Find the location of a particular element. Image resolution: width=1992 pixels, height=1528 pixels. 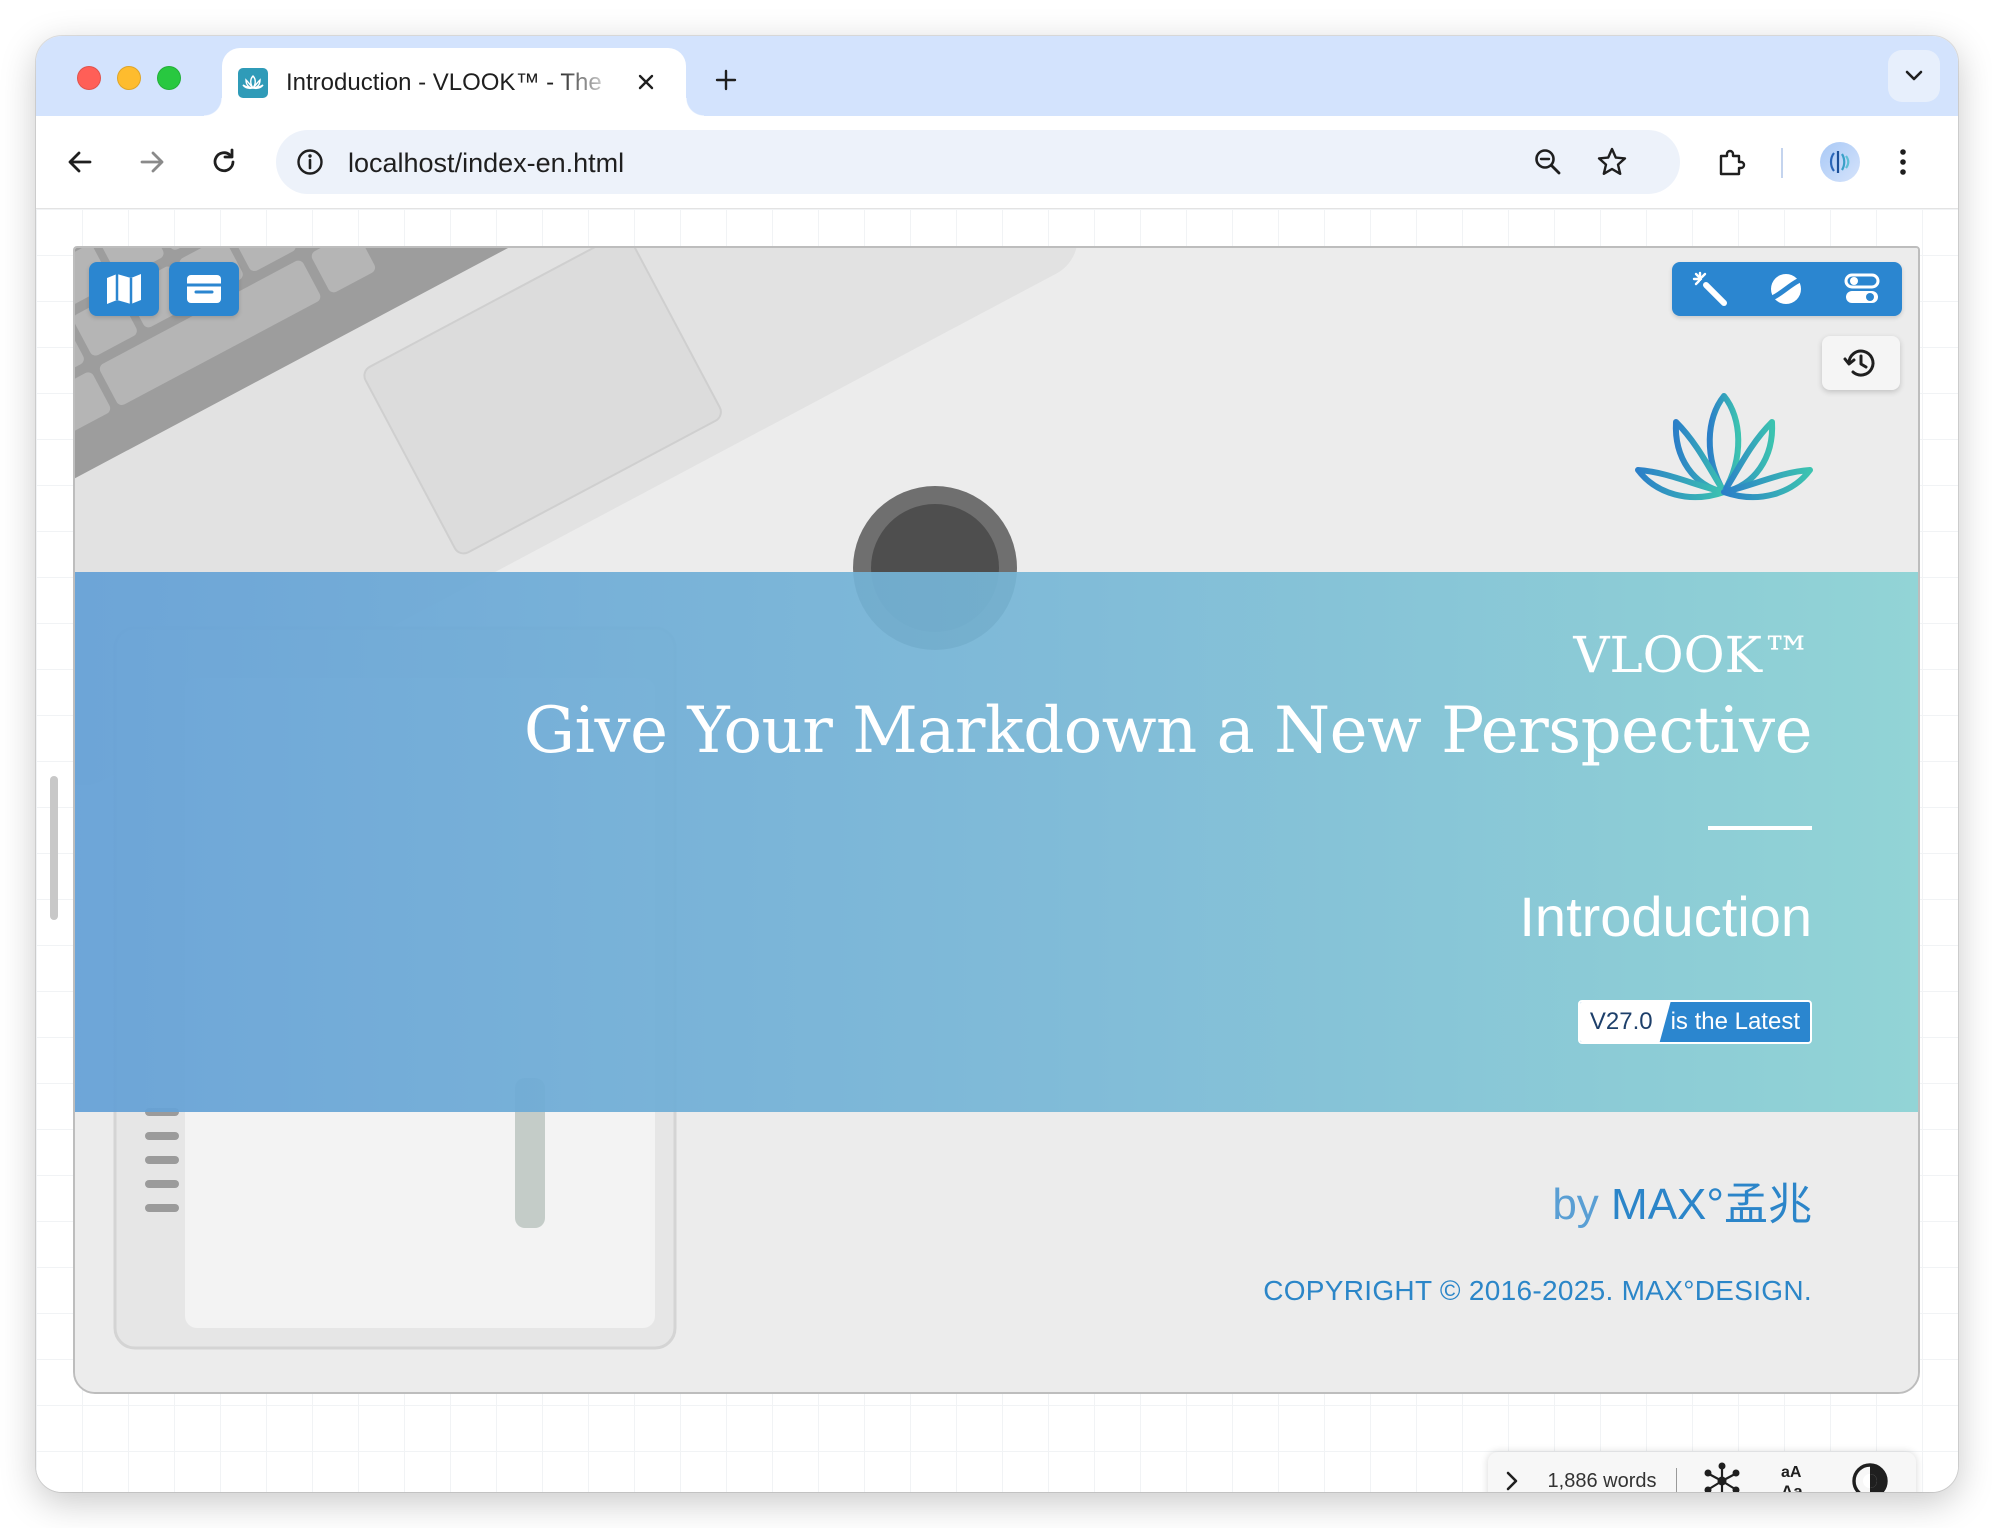

chevron-down-icon is located at coordinates (1914, 75).